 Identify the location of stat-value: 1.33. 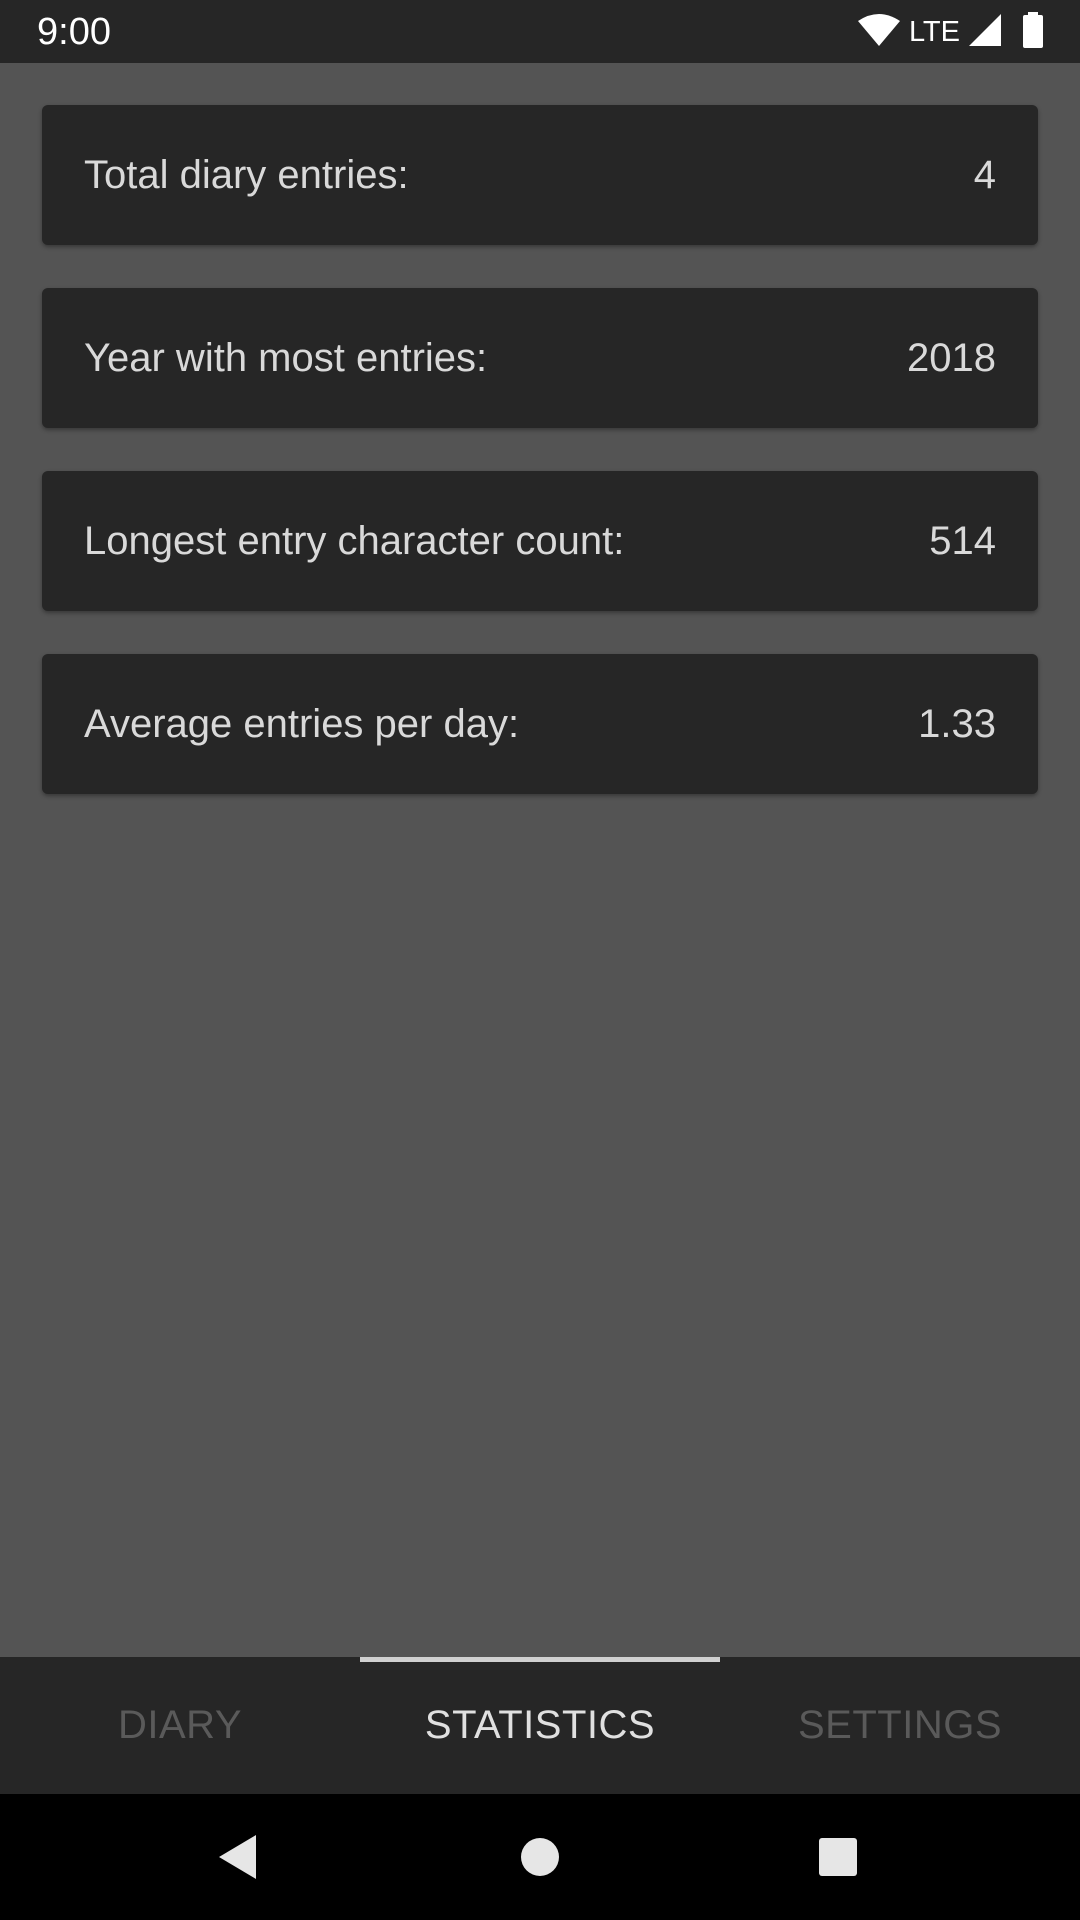
(957, 723).